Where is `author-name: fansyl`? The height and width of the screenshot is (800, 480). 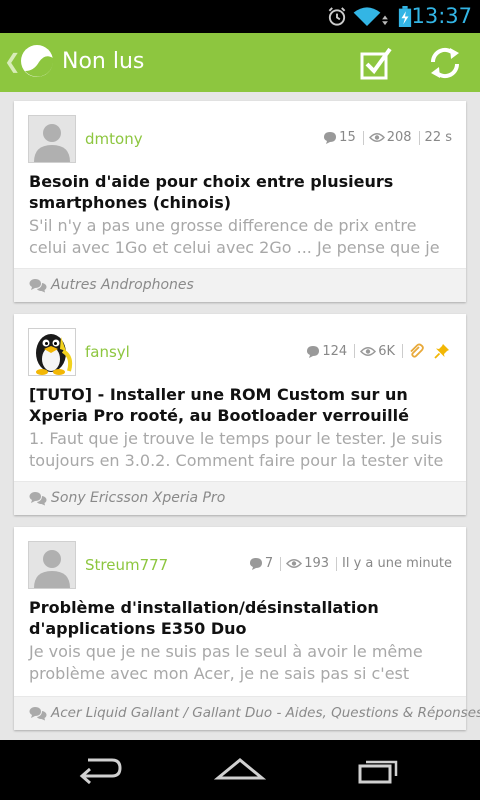
author-name: fansyl is located at coordinates (107, 352).